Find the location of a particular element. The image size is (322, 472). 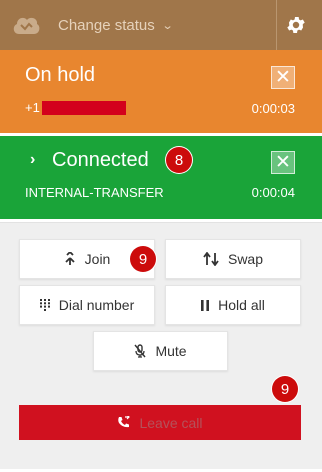

hold-all-button: Hold all is located at coordinates (233, 305).